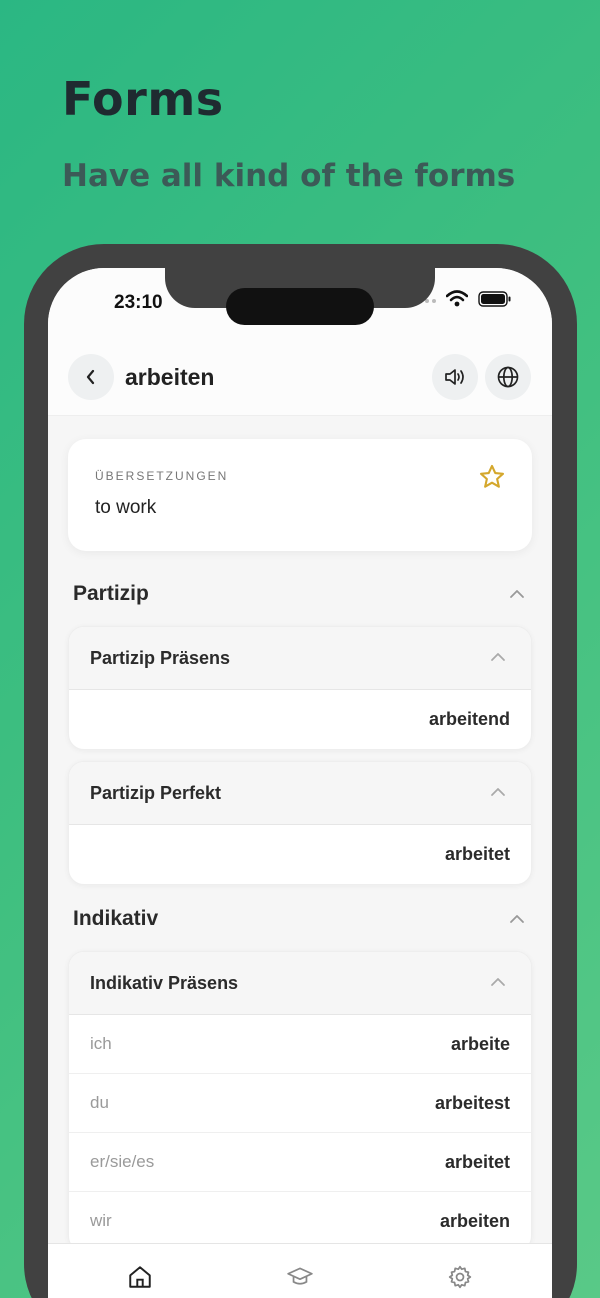 Image resolution: width=600 pixels, height=1298 pixels. I want to click on nav-bar: arbeiten, so click(300, 377).